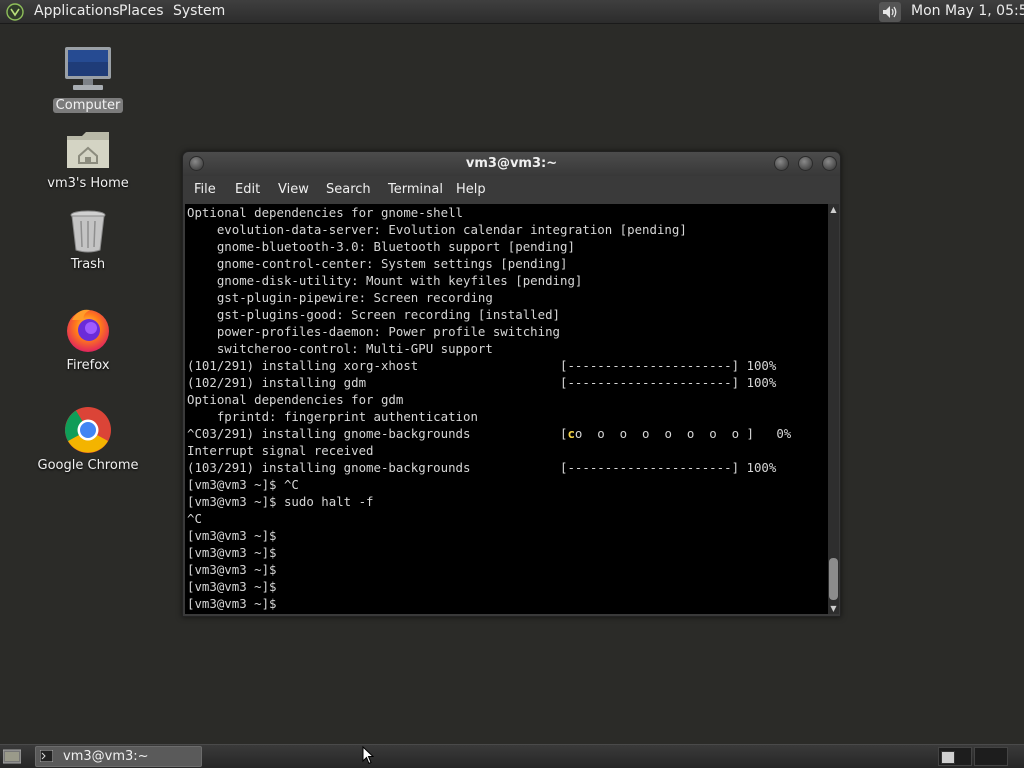 This screenshot has height=768, width=1024. Describe the element at coordinates (967, 11) in the screenshot. I see `clock: Mon May 1, 05:50` at that location.